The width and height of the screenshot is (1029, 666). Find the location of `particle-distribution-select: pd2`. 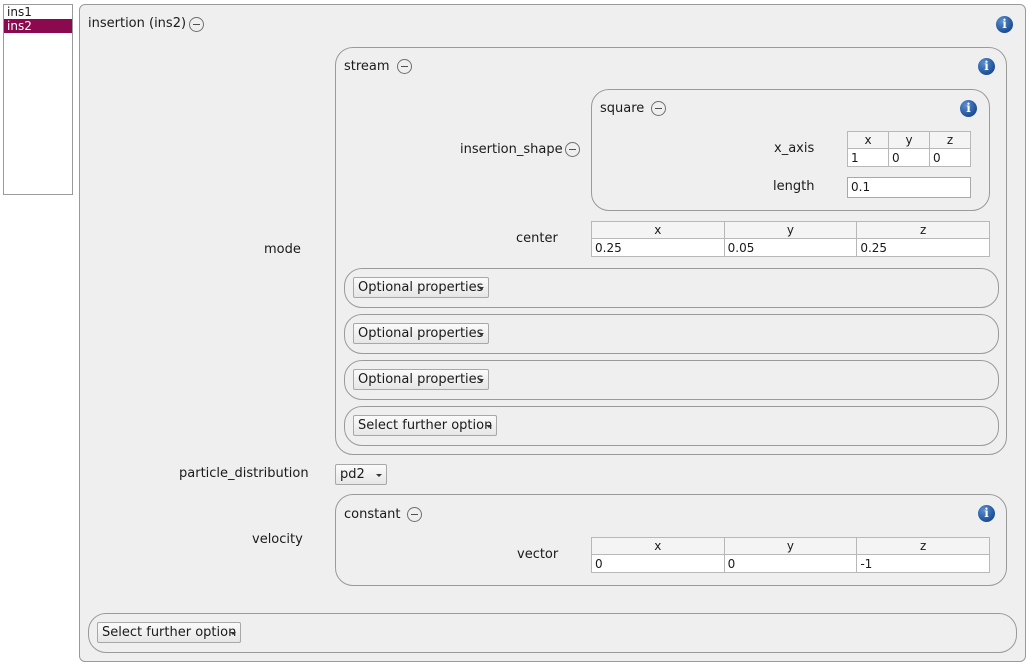

particle-distribution-select: pd2 is located at coordinates (361, 474).